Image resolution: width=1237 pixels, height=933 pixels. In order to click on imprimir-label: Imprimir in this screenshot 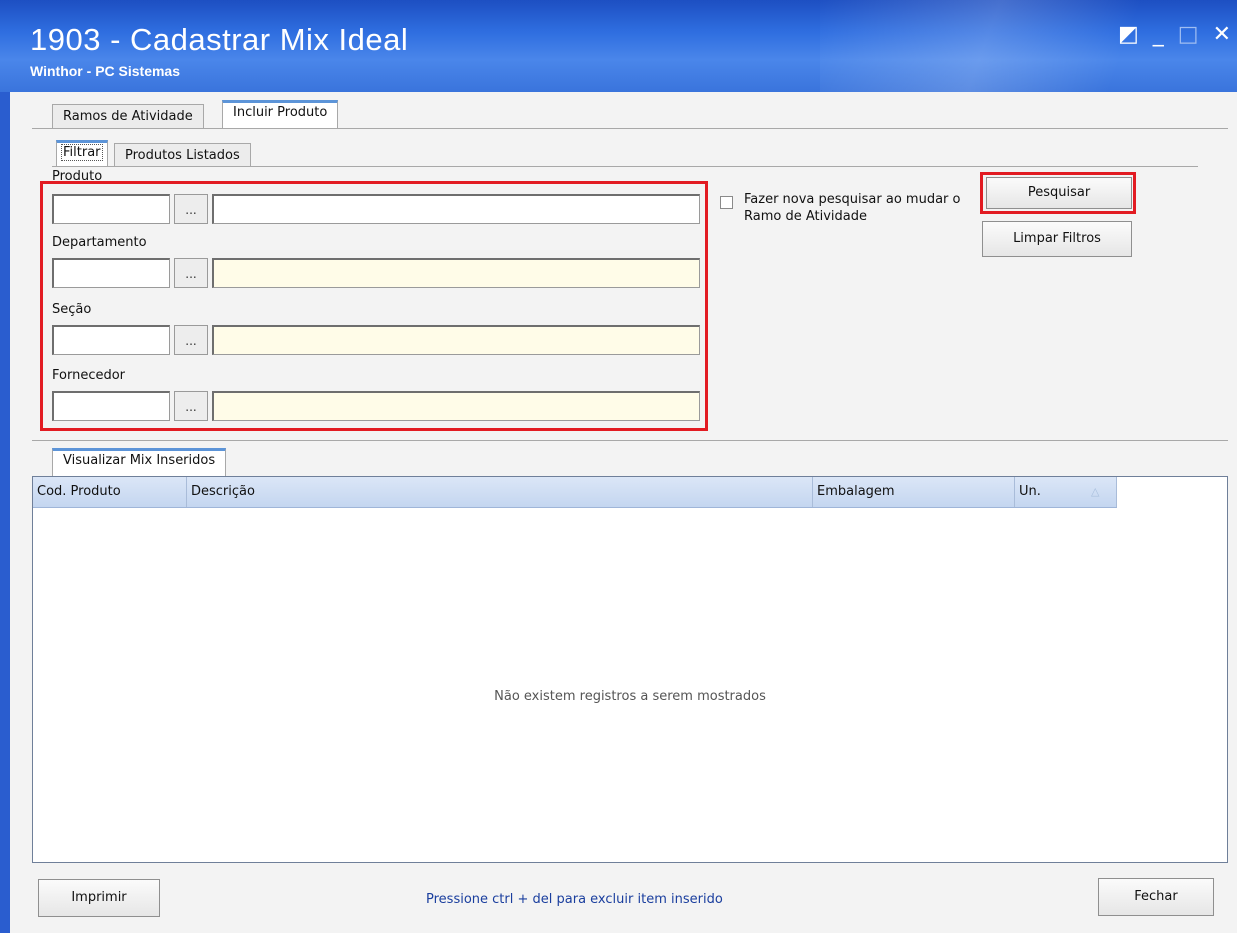, I will do `click(99, 897)`.